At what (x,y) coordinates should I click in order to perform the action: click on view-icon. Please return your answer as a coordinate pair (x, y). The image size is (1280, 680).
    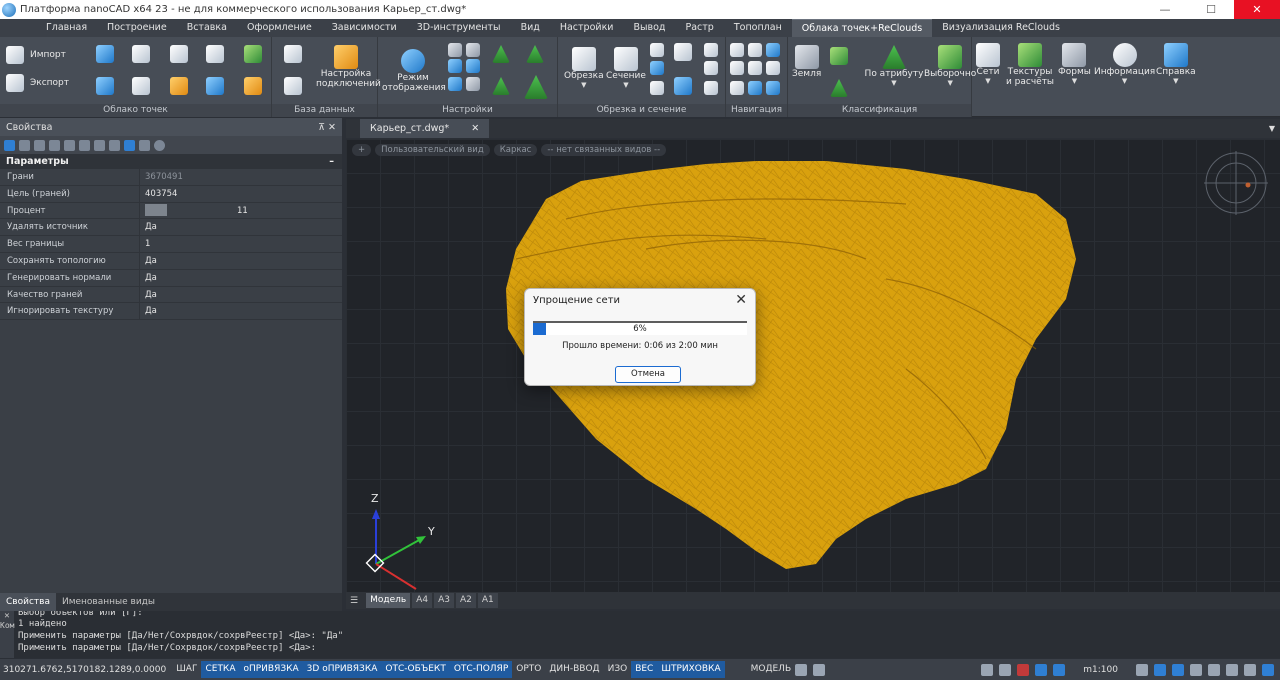
    Looking at the image, I should click on (129, 145).